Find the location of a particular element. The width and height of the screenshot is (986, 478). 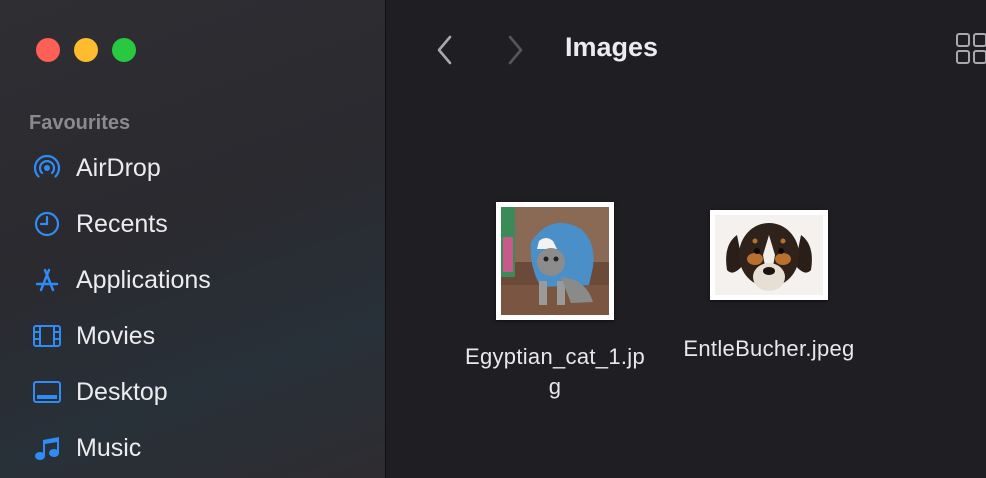

sidebar-item-label: Recents is located at coordinates (122, 223).